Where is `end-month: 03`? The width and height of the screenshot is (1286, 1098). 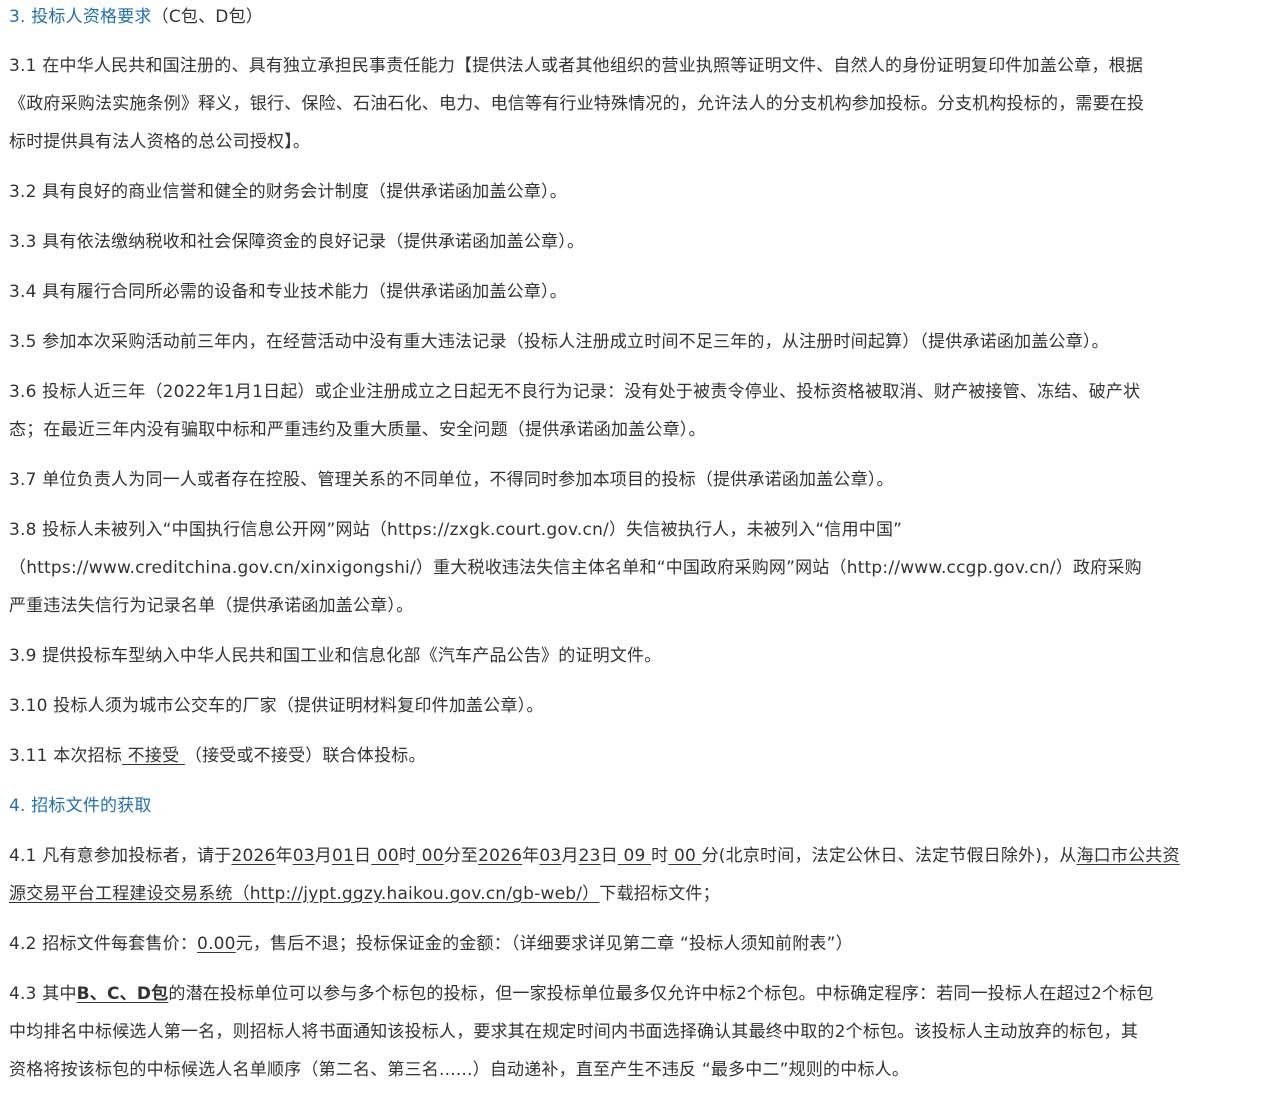 end-month: 03 is located at coordinates (550, 856).